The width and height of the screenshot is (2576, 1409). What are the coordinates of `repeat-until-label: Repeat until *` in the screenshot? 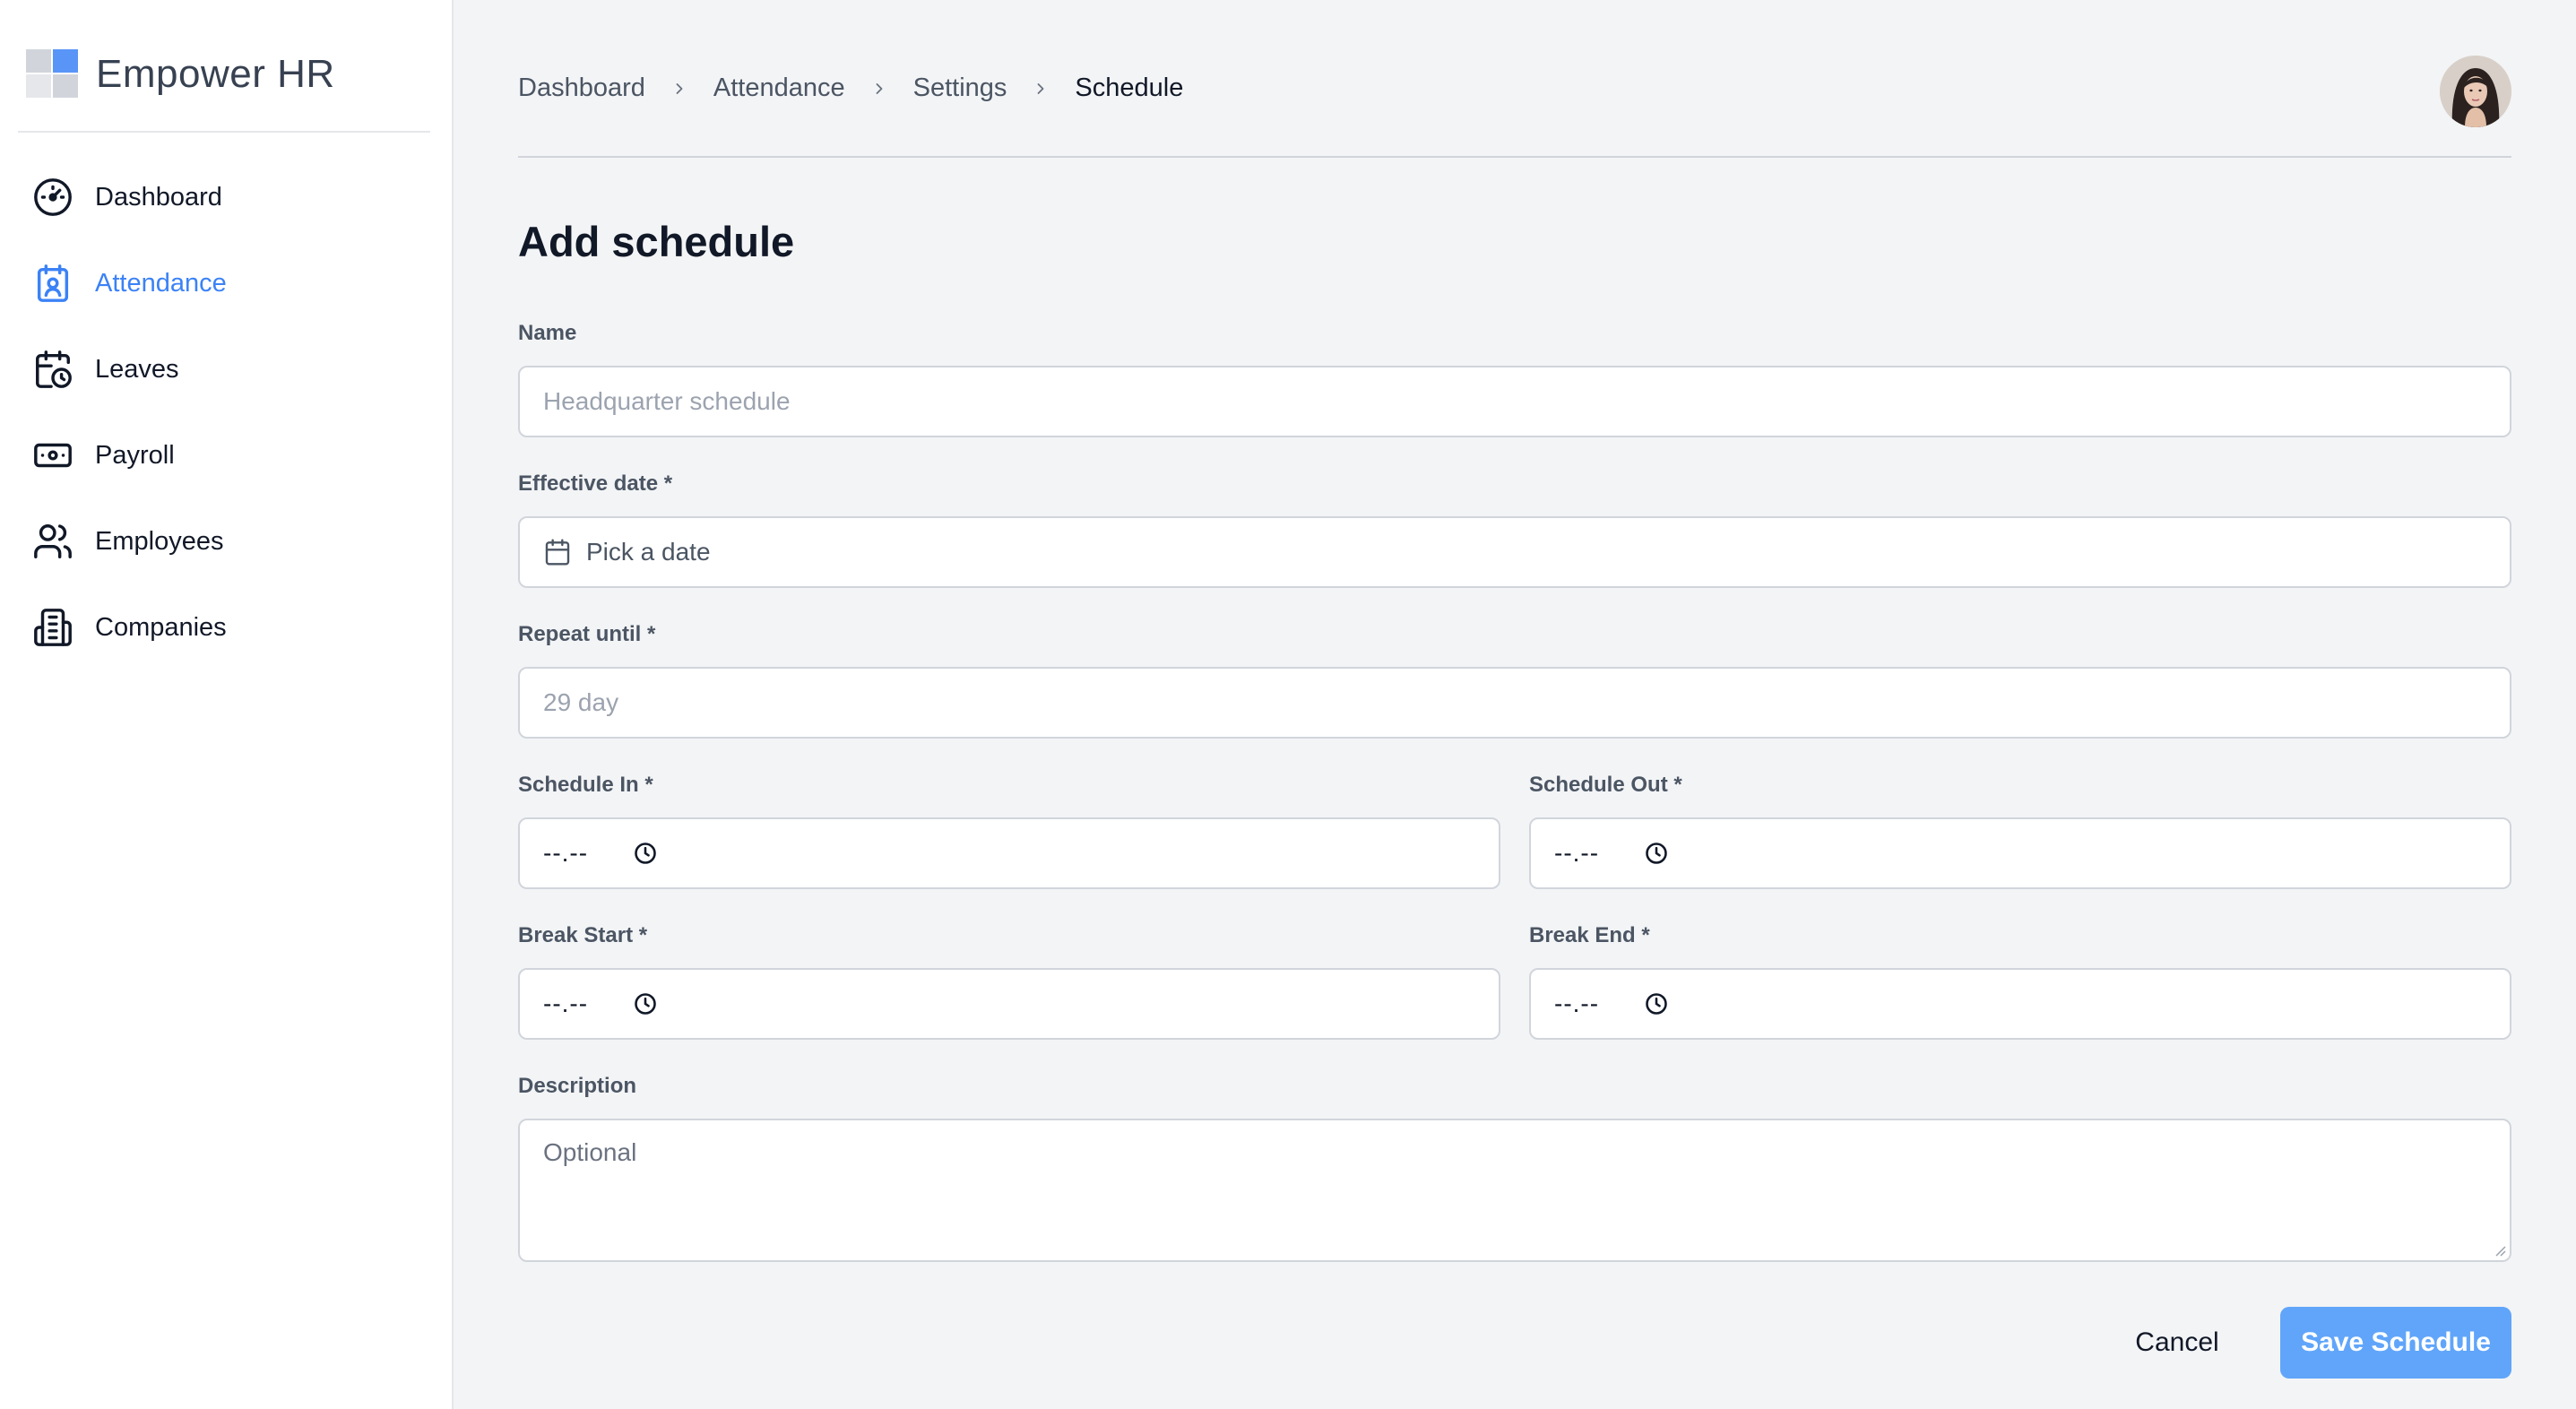 It's located at (587, 634).